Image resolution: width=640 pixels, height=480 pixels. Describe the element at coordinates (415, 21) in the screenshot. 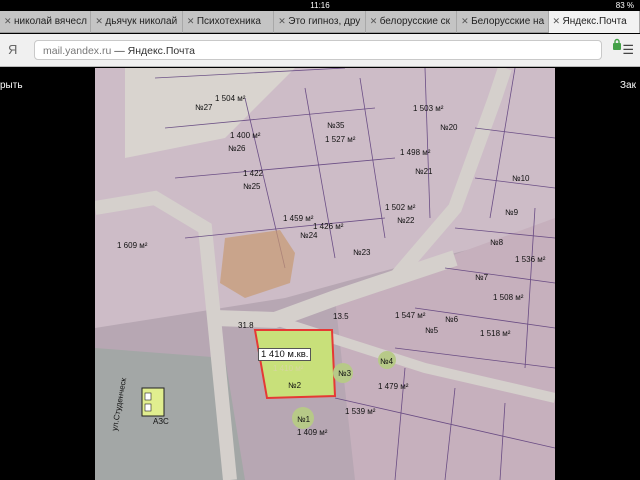

I see `tab-label: белорусские ск` at that location.